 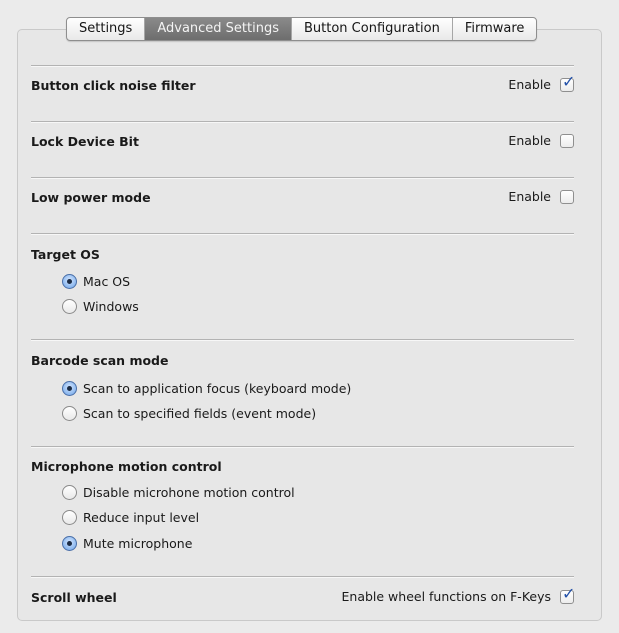 What do you see at coordinates (529, 196) in the screenshot?
I see `low-power-enable-label: Enable` at bounding box center [529, 196].